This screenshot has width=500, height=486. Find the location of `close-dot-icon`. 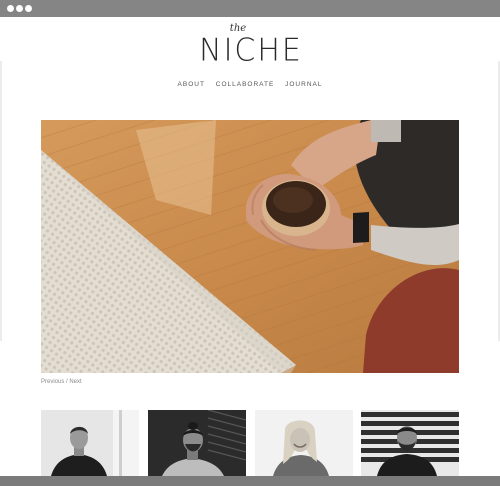

close-dot-icon is located at coordinates (10, 8).